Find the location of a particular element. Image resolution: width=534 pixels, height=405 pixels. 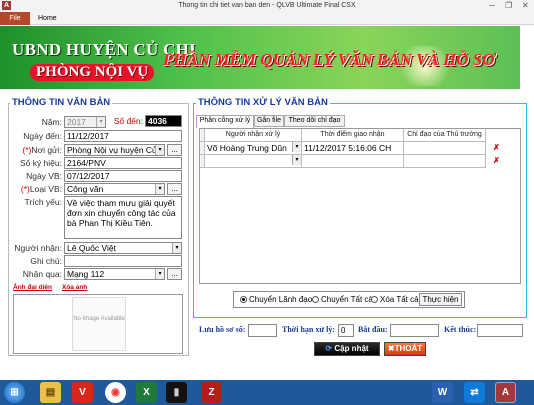

xoa-anh-link: Xóa ảnh is located at coordinates (74, 287).